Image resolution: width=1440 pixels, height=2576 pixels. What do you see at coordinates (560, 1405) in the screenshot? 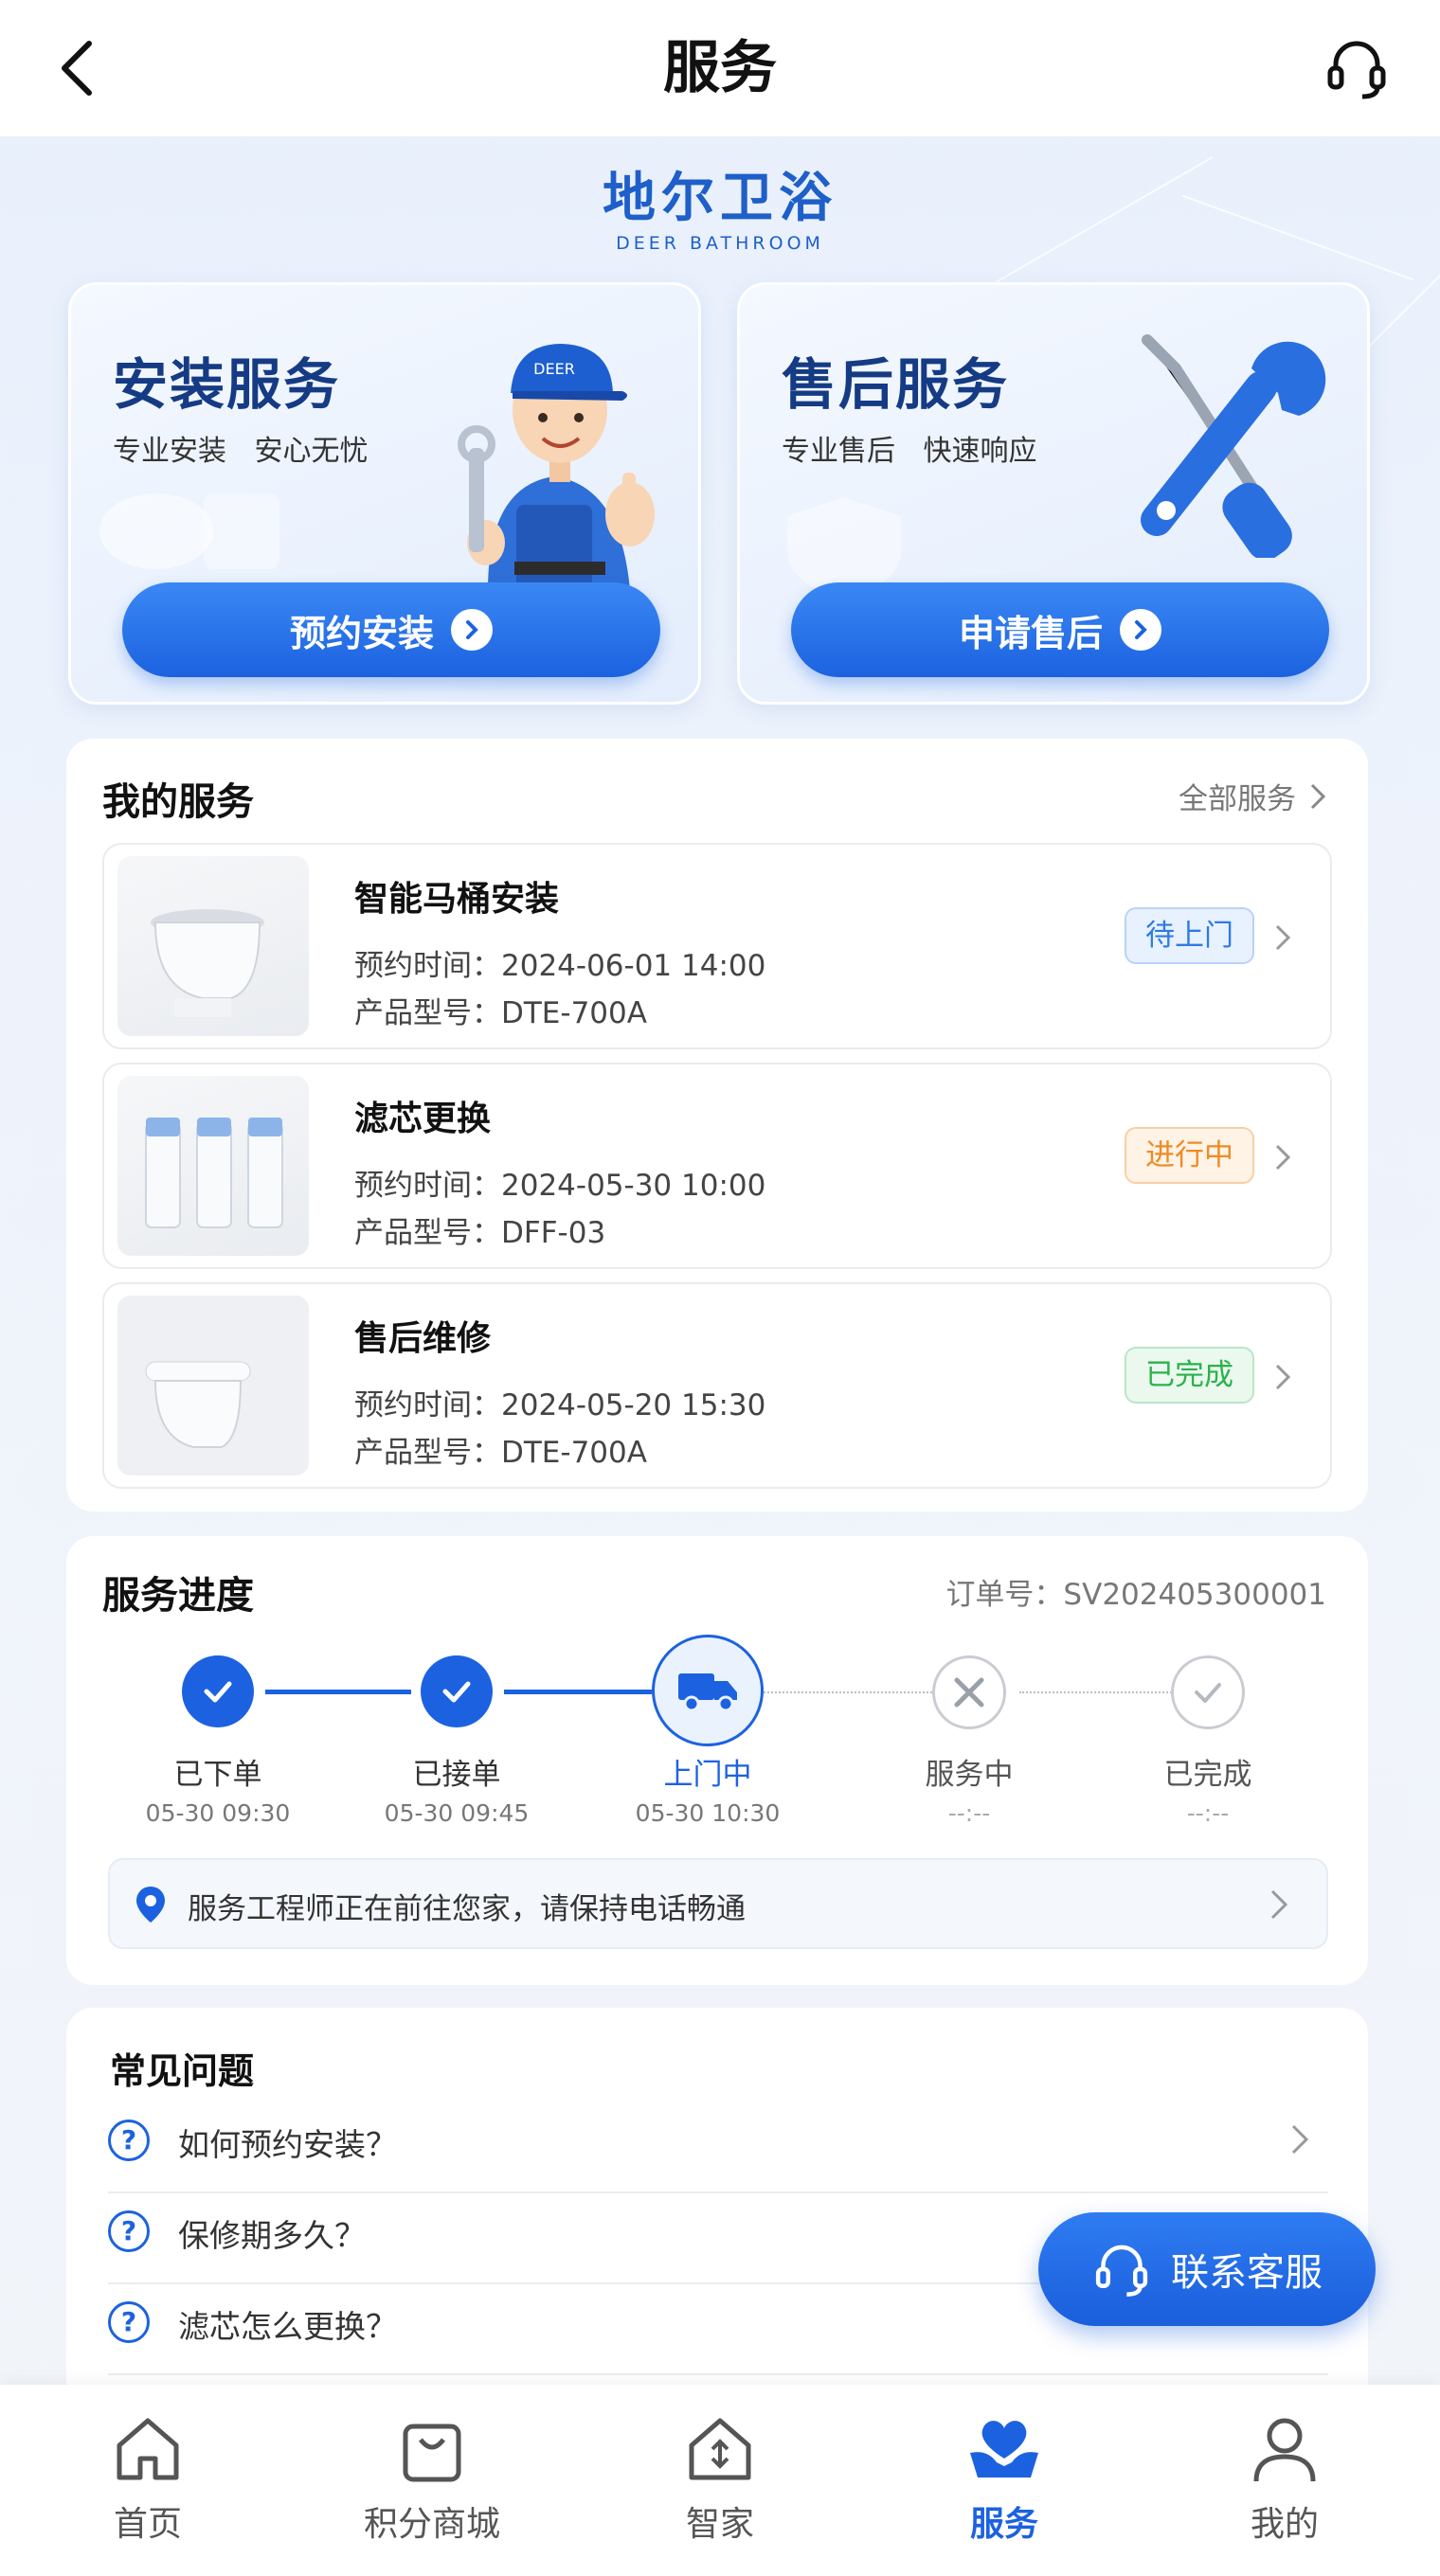
I see `service-time: 预约时间：2024-05-20 15:30` at bounding box center [560, 1405].